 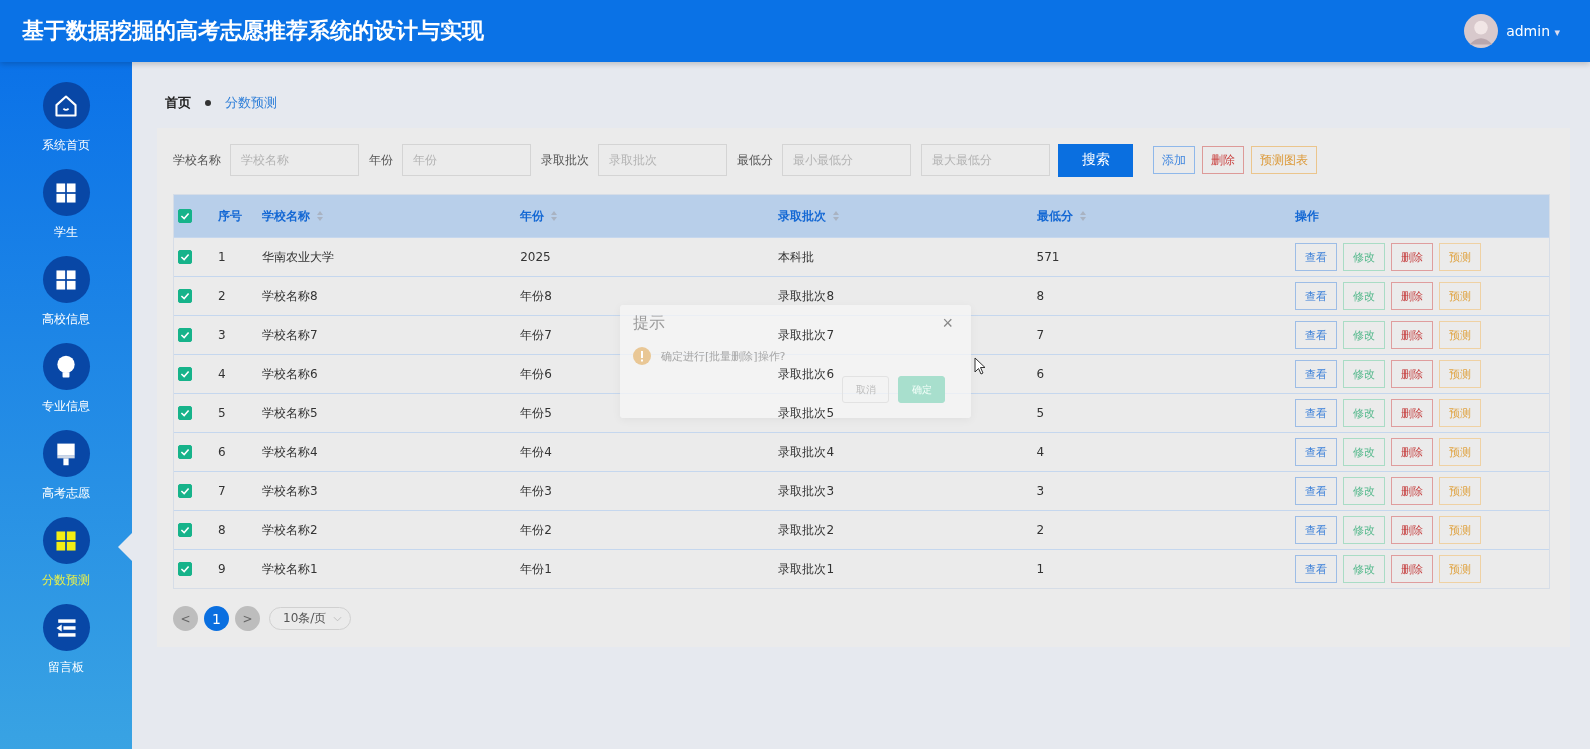 I want to click on sidebar-item: 高考志愿, so click(x=66, y=466).